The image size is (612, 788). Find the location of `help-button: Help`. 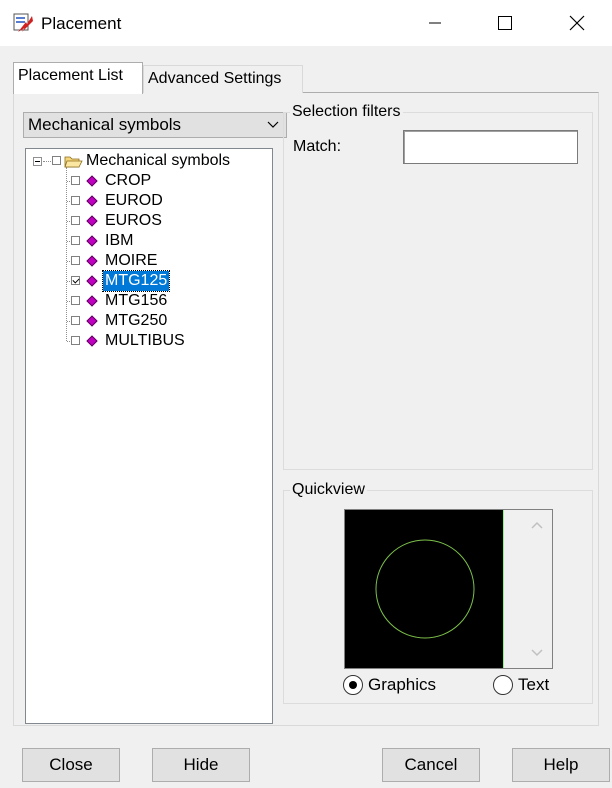

help-button: Help is located at coordinates (561, 765).